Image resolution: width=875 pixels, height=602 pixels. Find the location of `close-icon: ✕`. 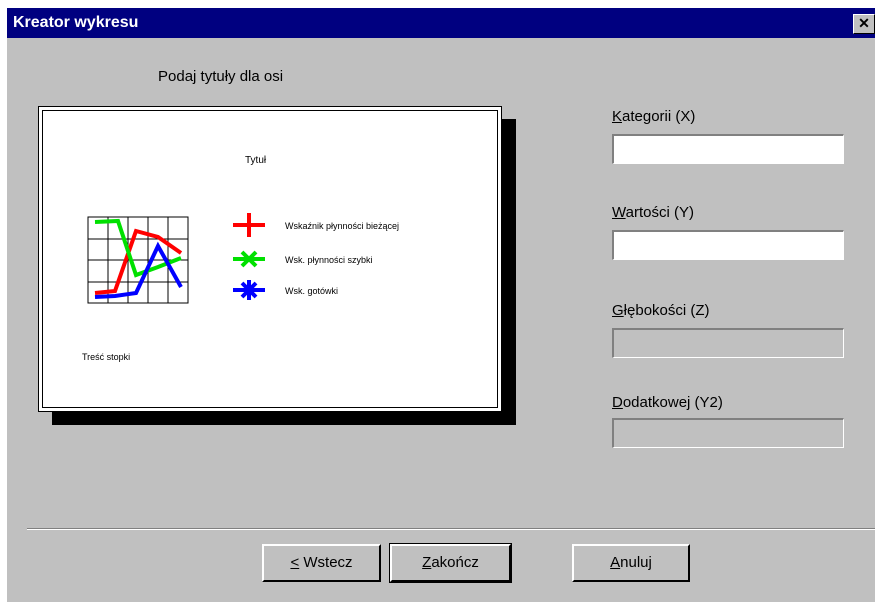

close-icon: ✕ is located at coordinates (864, 23).